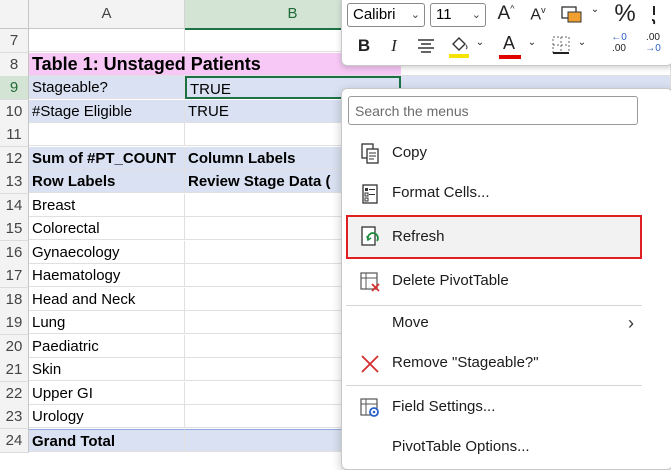 The height and width of the screenshot is (470, 671). What do you see at coordinates (410, 322) in the screenshot?
I see `menu-item-label: Move` at bounding box center [410, 322].